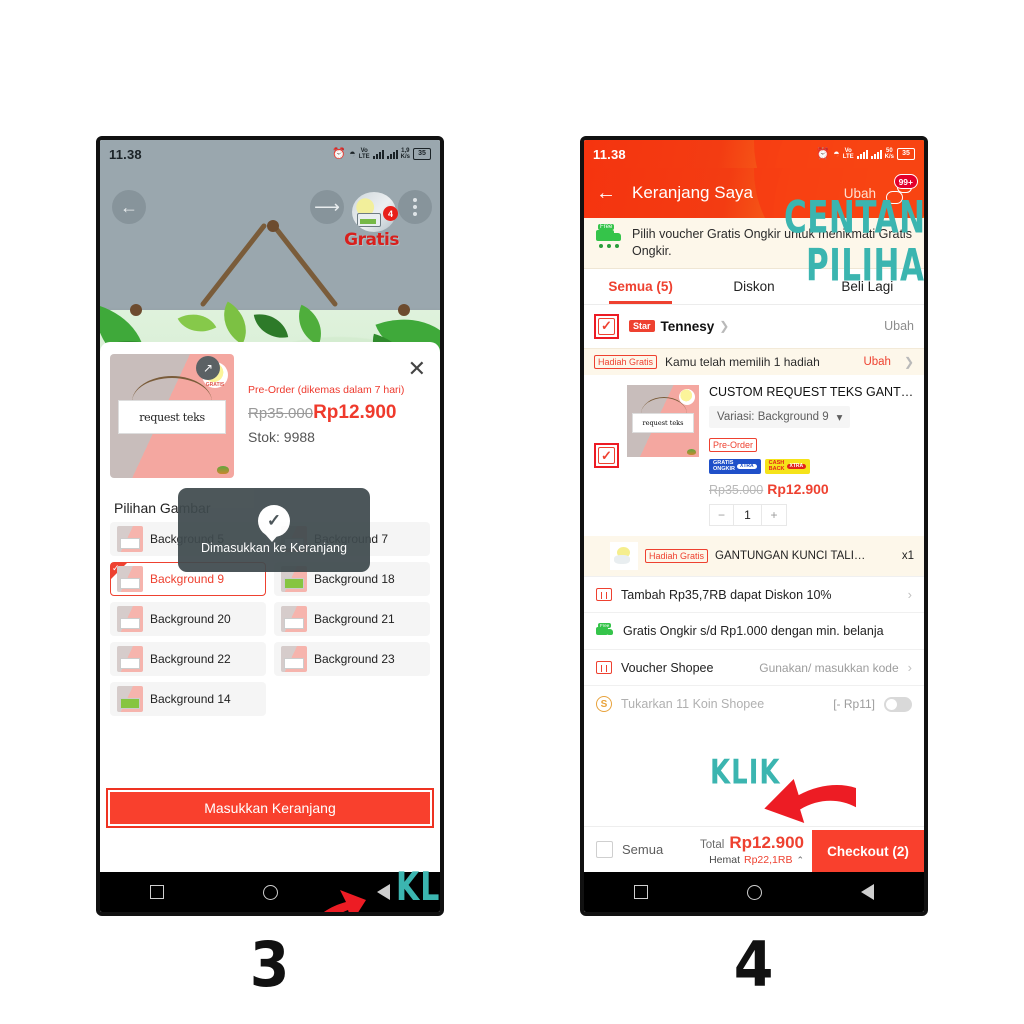 The height and width of the screenshot is (1024, 1024). What do you see at coordinates (604, 704) in the screenshot?
I see `coin-icon: S` at bounding box center [604, 704].